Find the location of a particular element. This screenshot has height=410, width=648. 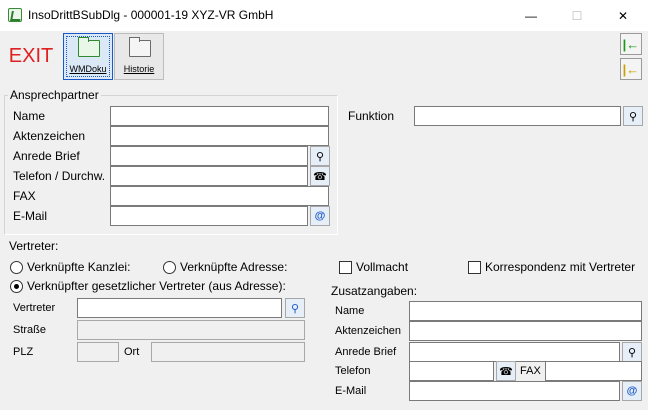

anrede-lookup-button: ⚲ is located at coordinates (320, 156).